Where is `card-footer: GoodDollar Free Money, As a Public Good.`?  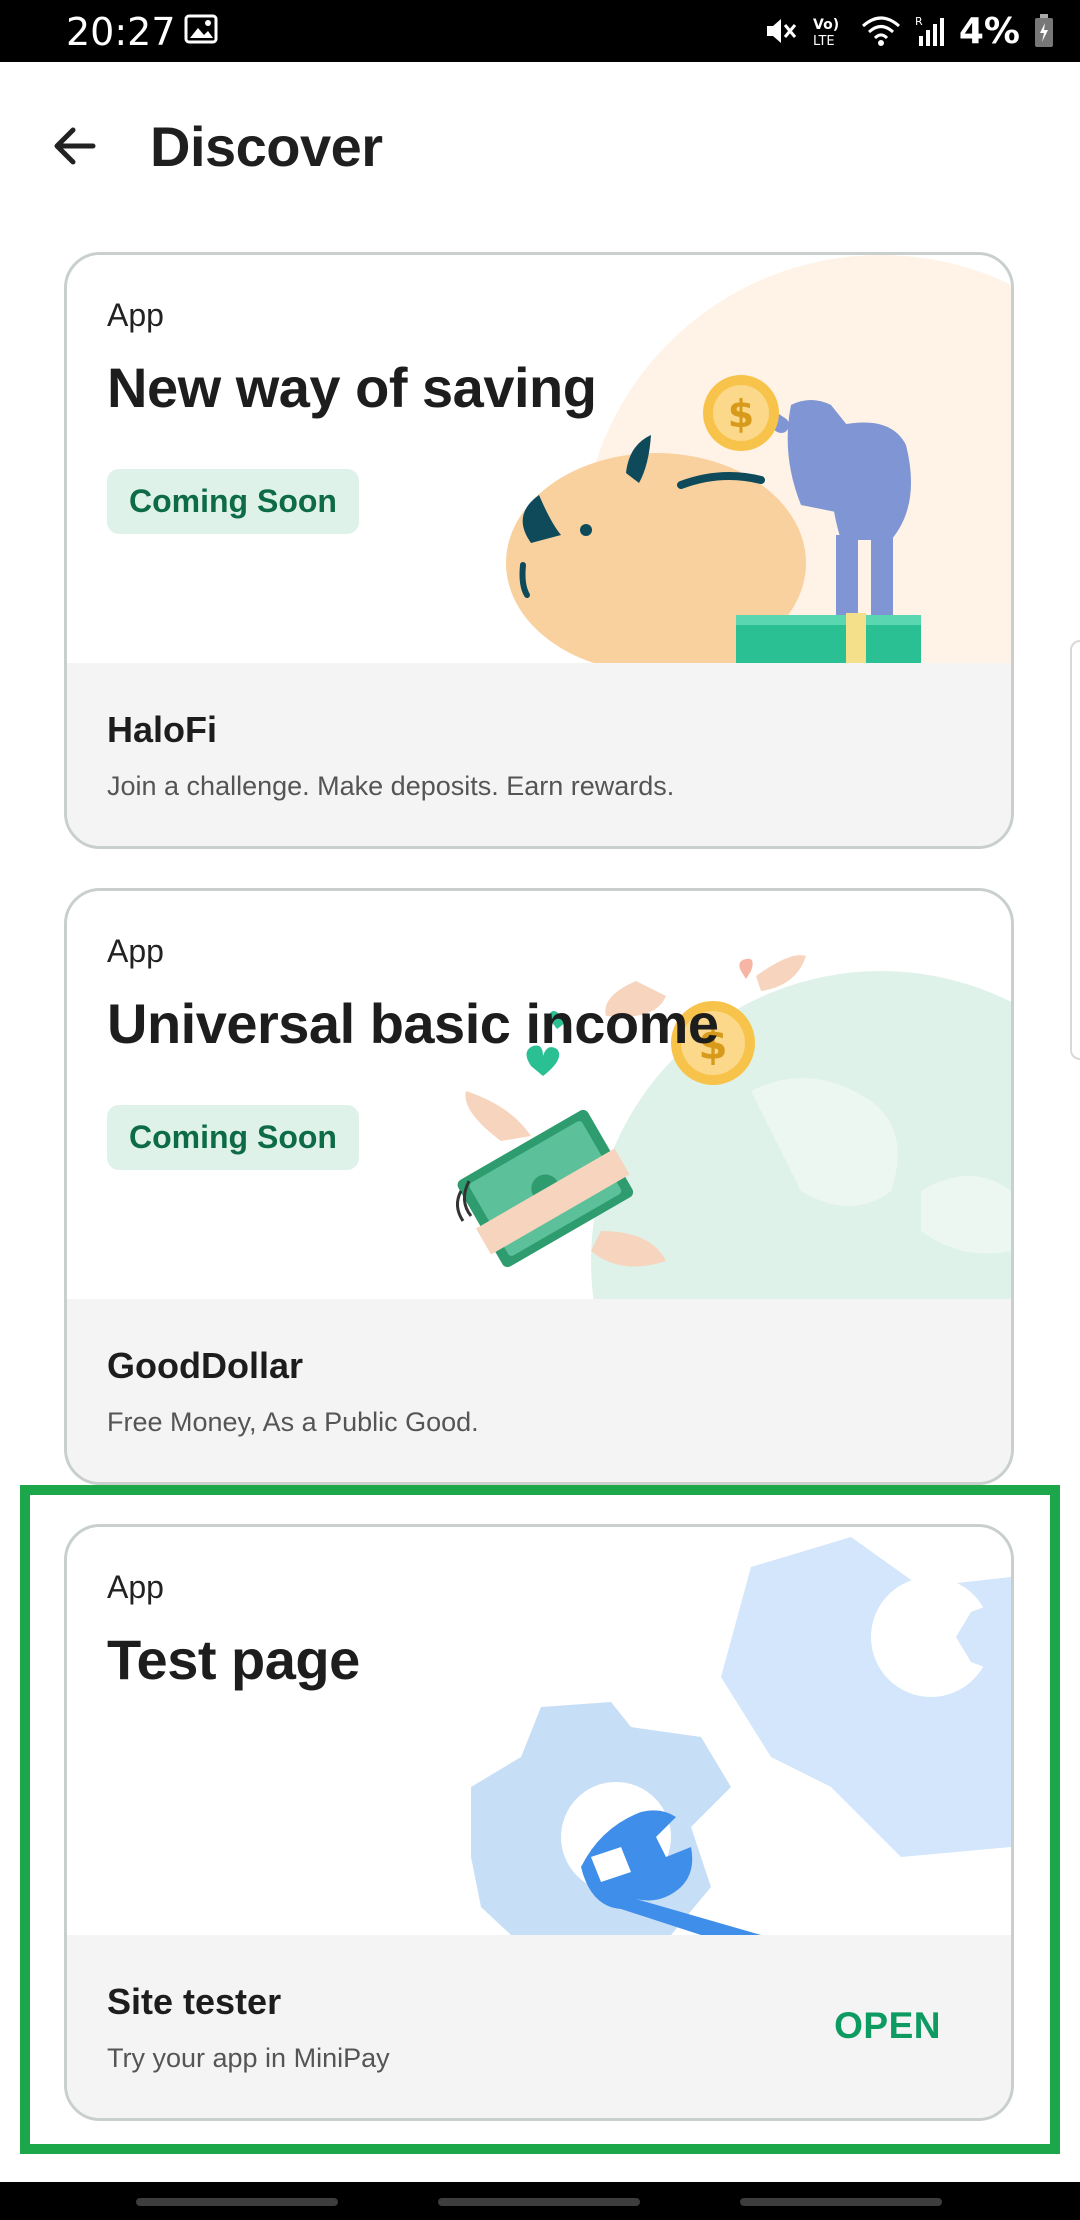
card-footer: GoodDollar Free Money, As a Public Good. is located at coordinates (539, 1390).